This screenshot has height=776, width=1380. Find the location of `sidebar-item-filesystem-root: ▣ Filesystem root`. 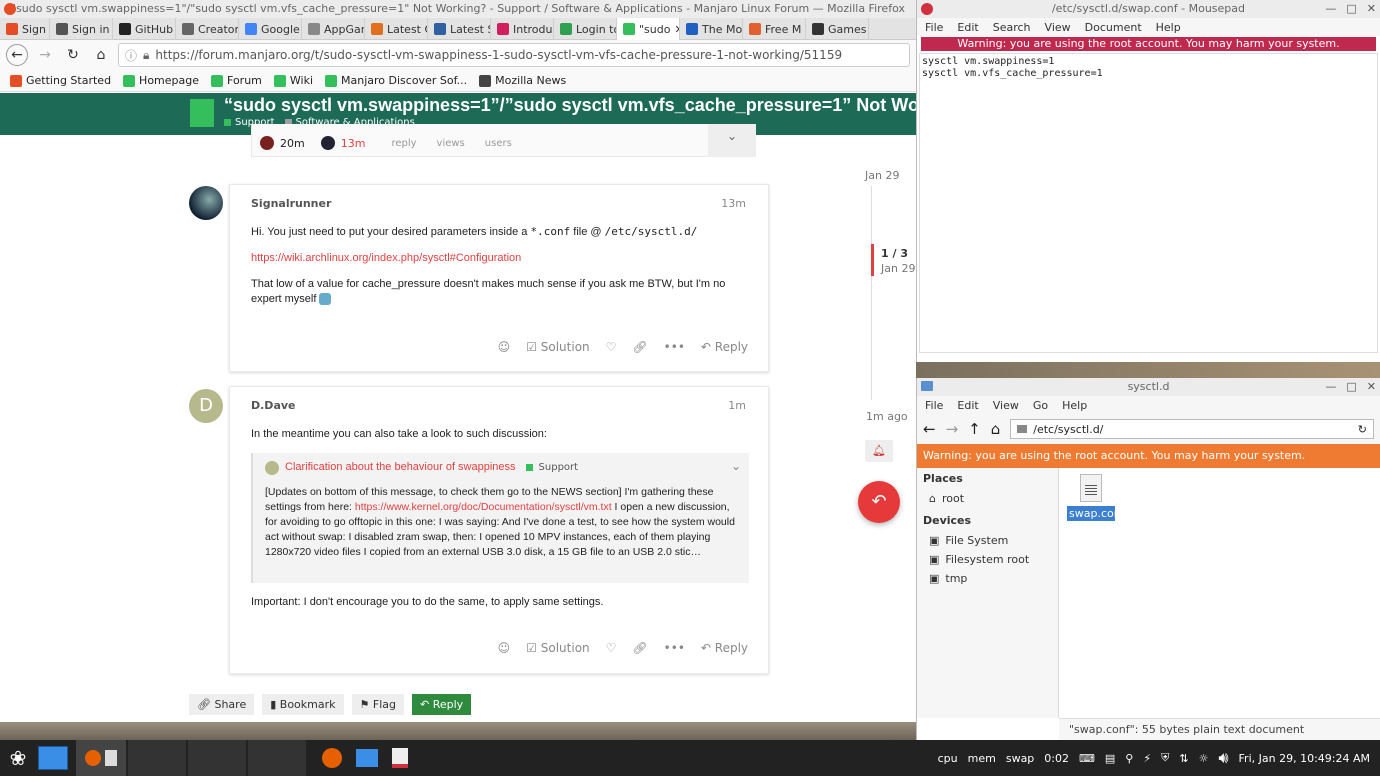

sidebar-item-filesystem-root: ▣ Filesystem root is located at coordinates (987, 559).